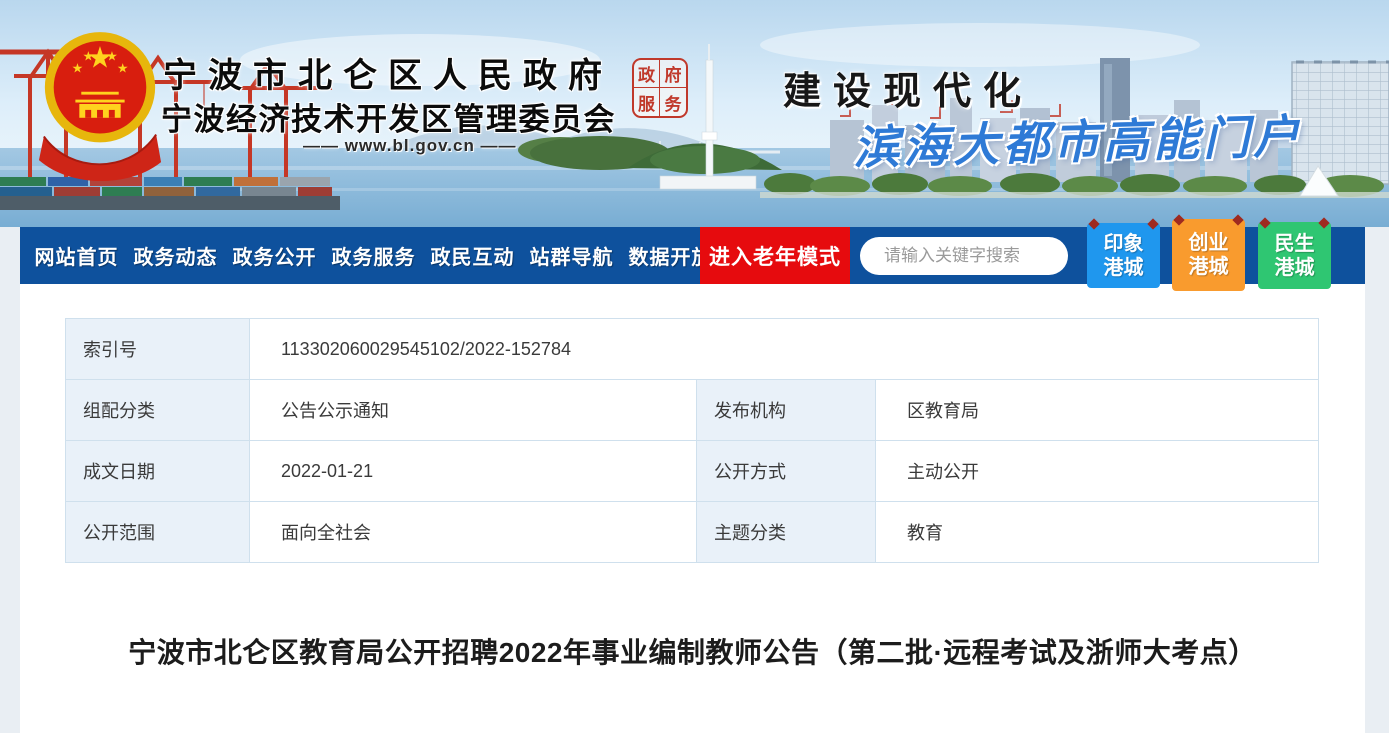  I want to click on meta-value-topic: 教育, so click(1097, 532).